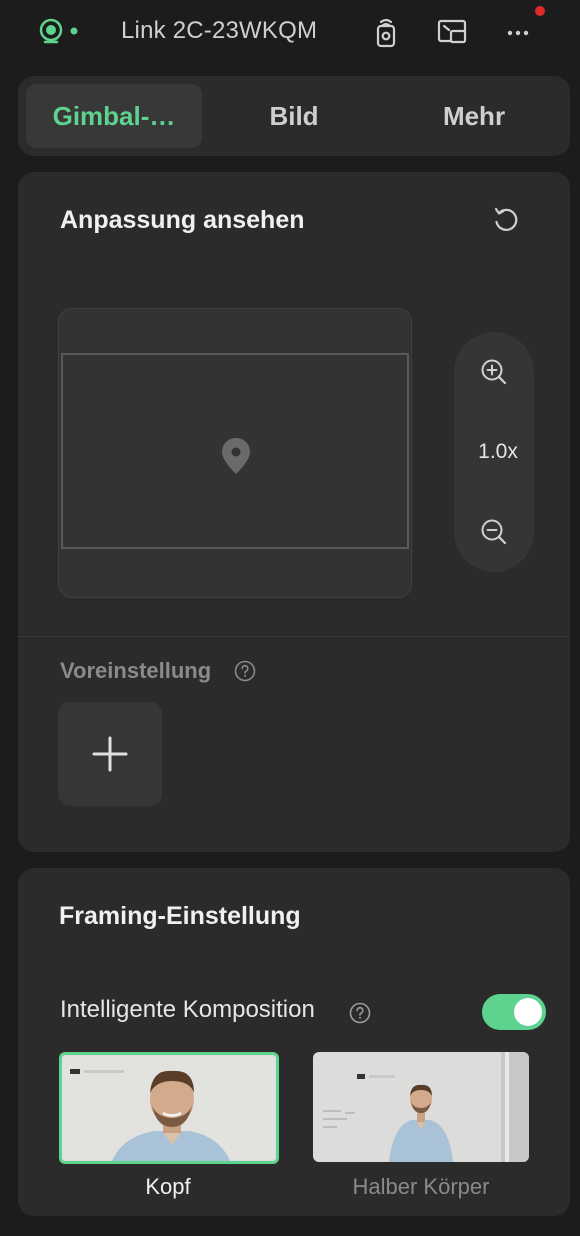 The width and height of the screenshot is (580, 1236). I want to click on tab-bild: Bild, so click(294, 116).